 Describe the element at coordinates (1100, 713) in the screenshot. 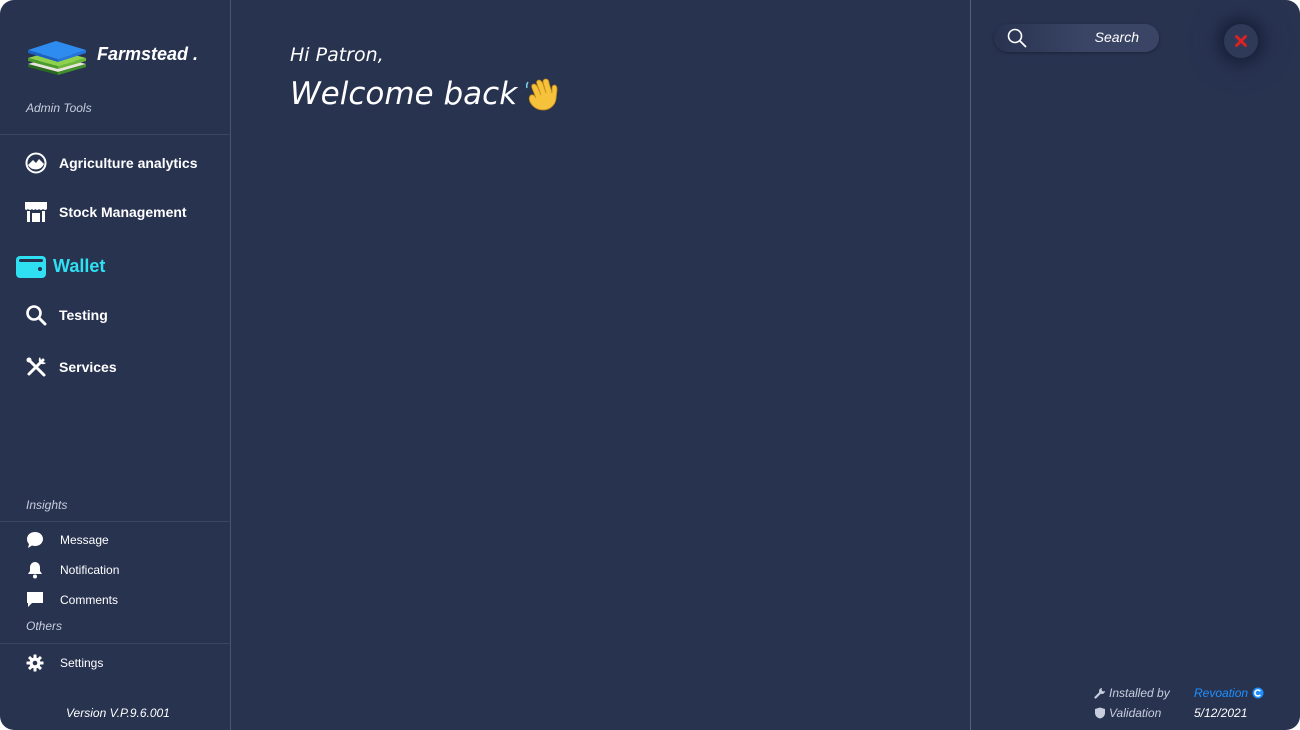

I see `shield-icon` at that location.